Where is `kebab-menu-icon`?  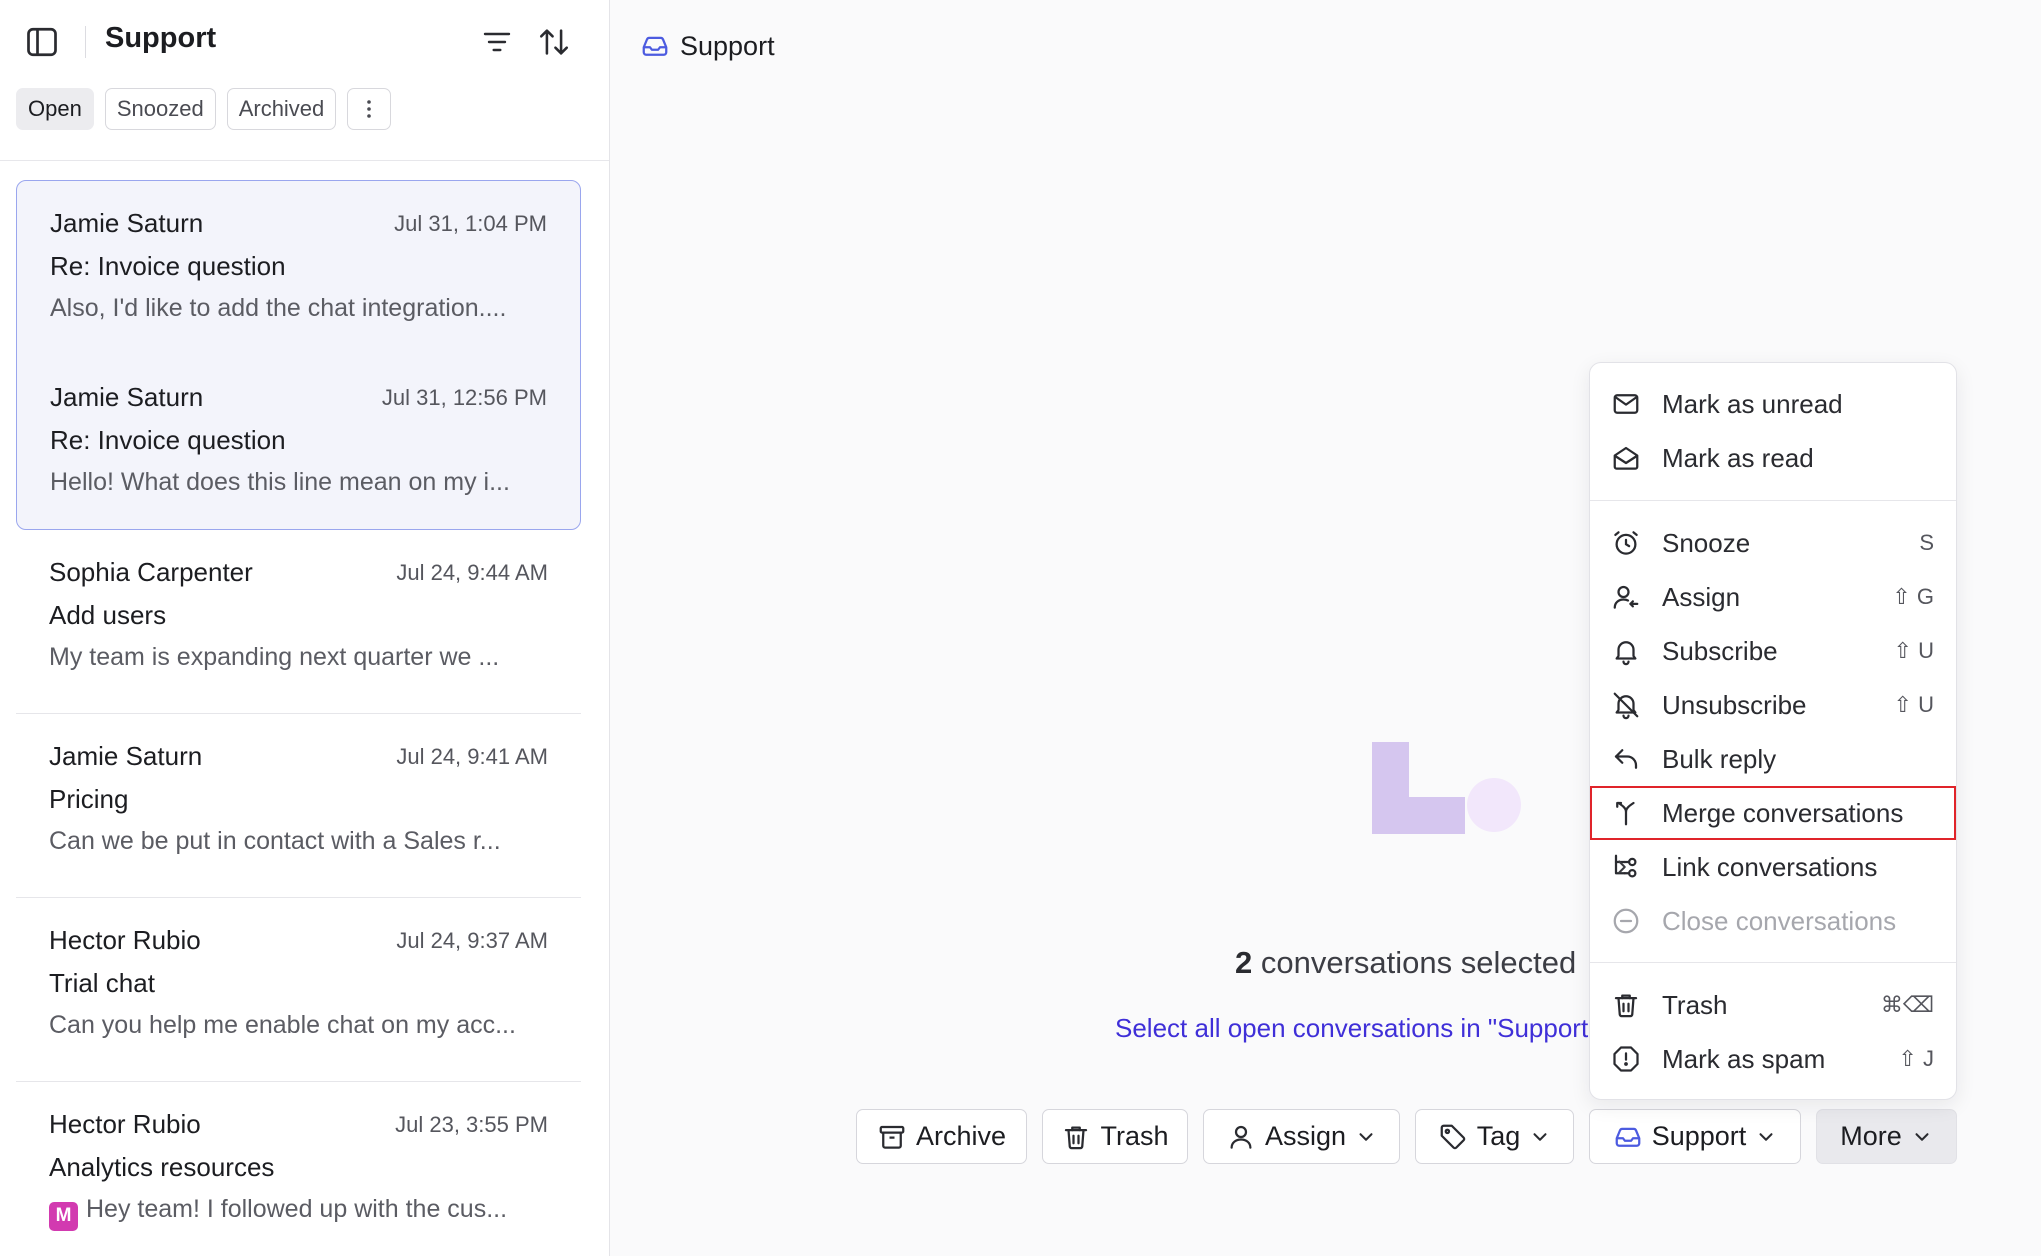 kebab-menu-icon is located at coordinates (369, 109).